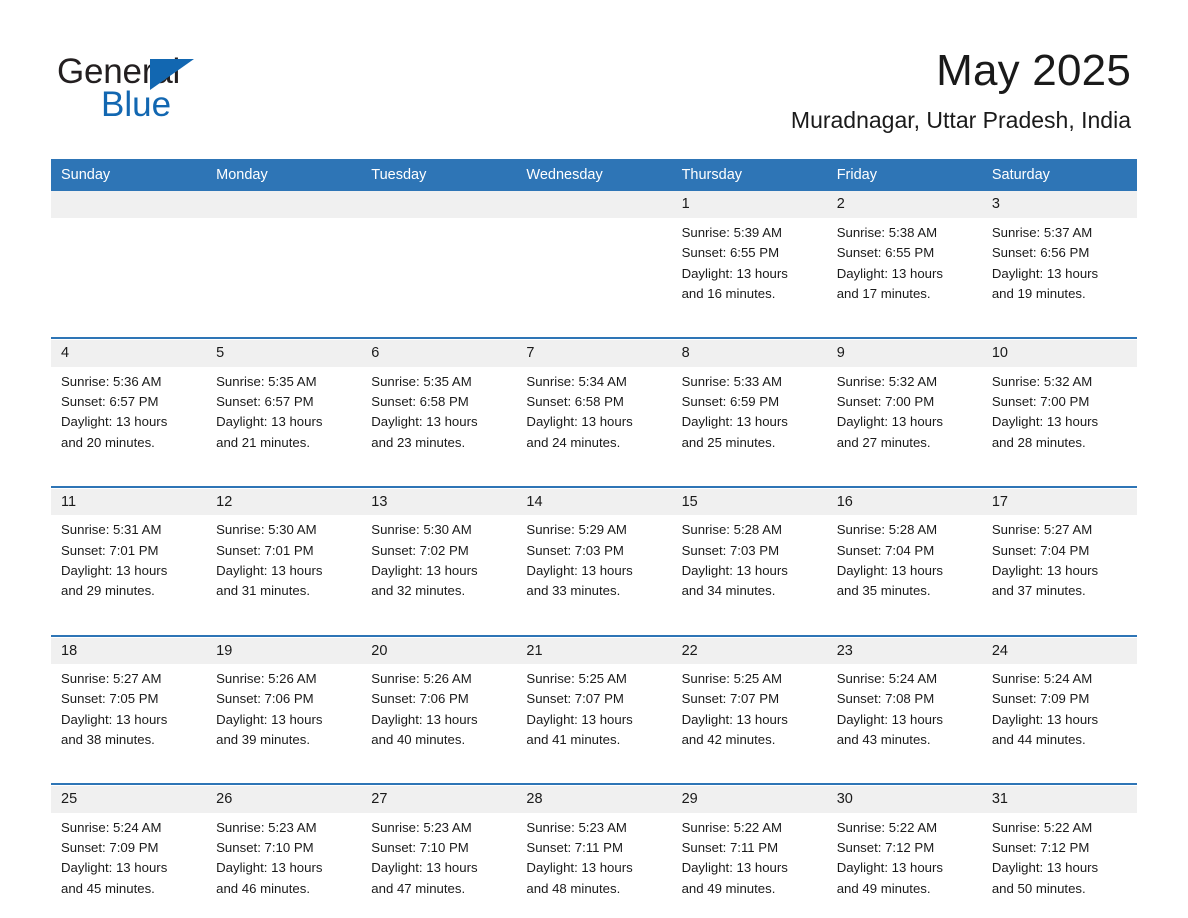 The width and height of the screenshot is (1188, 918). I want to click on day-number-cell: 1, so click(749, 204).